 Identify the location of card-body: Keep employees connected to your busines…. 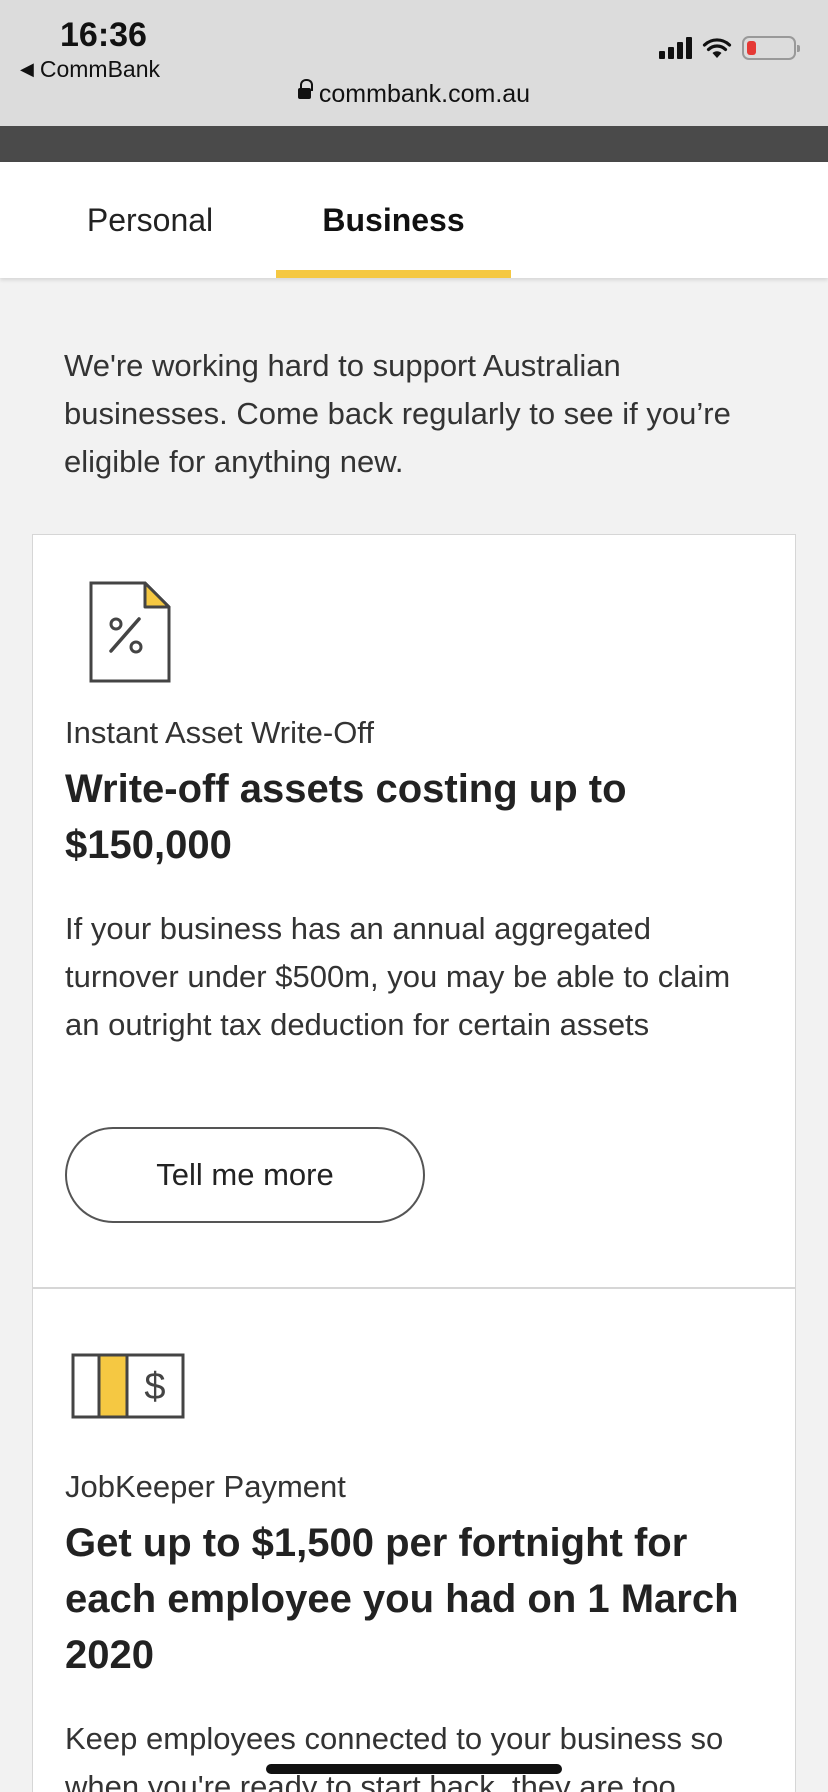
(394, 1756).